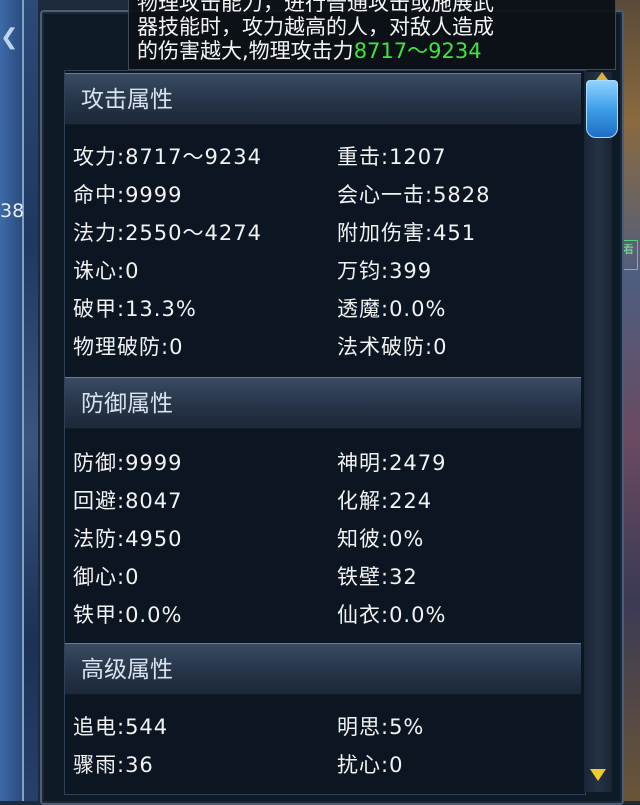  Describe the element at coordinates (602, 76) in the screenshot. I see `scroll-up-icon` at that location.